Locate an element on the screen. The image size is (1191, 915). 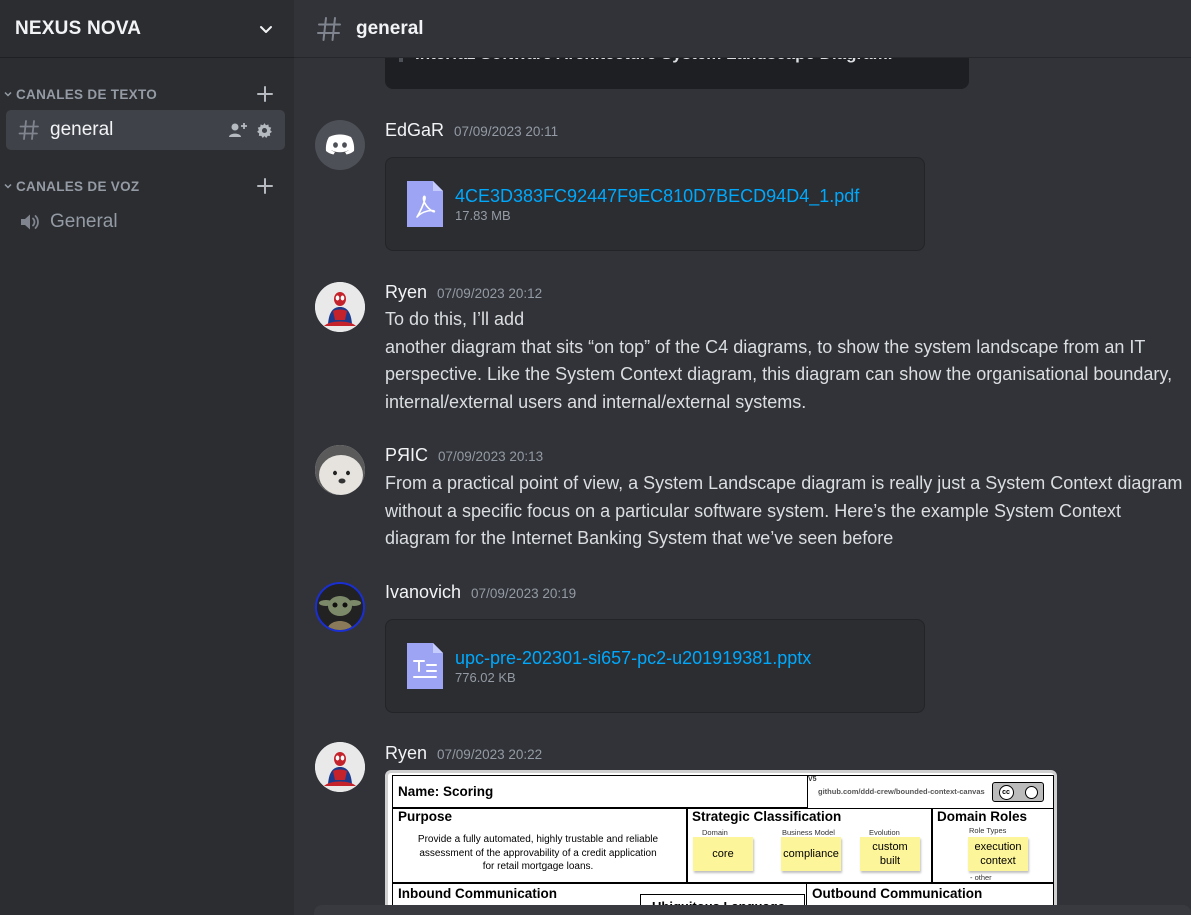
message-timestamp: 07/09/2023 20:11 is located at coordinates (506, 131).